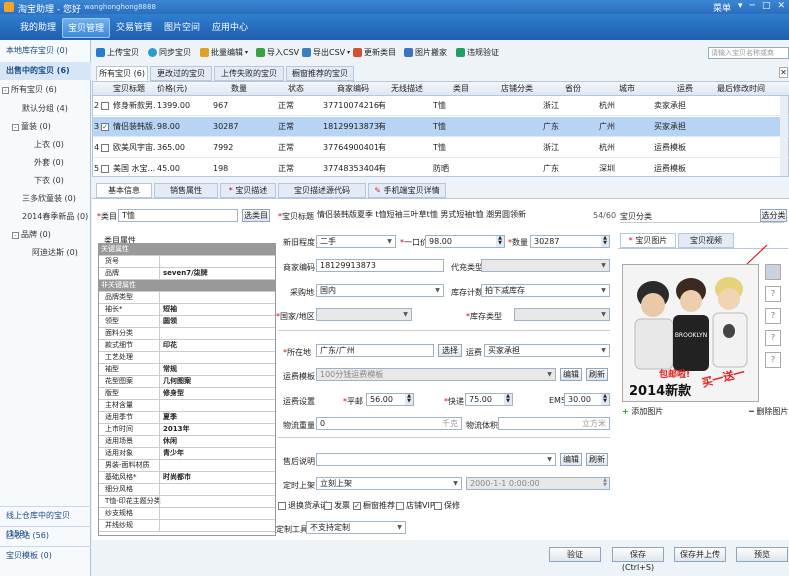  Describe the element at coordinates (256, 215) in the screenshot. I see `choose-category-button: 选类目` at that location.